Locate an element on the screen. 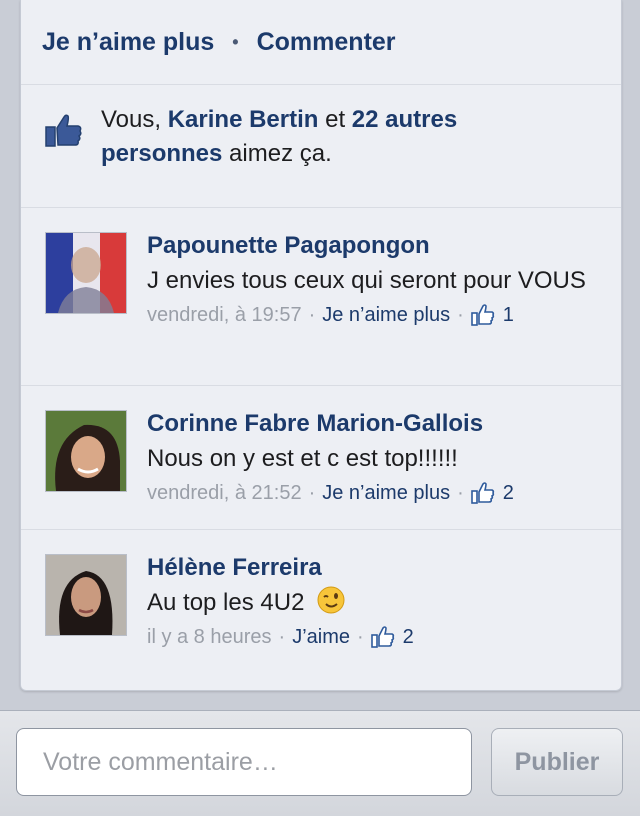 The width and height of the screenshot is (640, 816). comment-meta: vendredi, à 21:52 · Je n’aime plus · 2 is located at coordinates (372, 493).